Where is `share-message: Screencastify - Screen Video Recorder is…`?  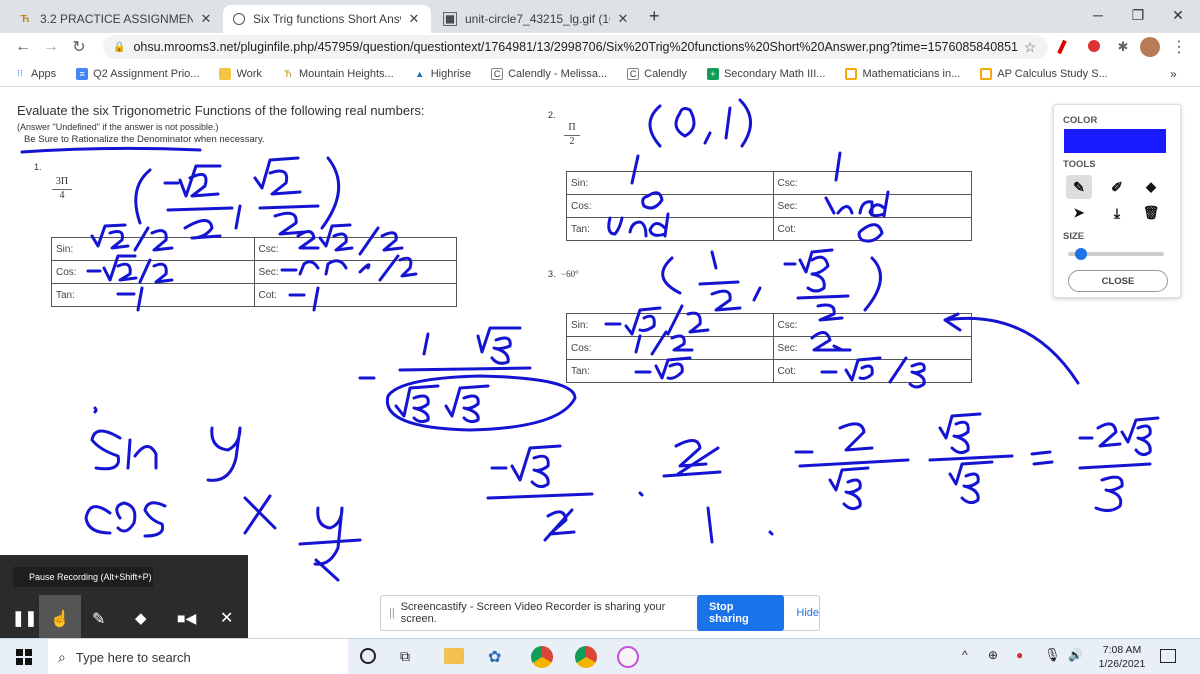
share-message: Screencastify - Screen Video Recorder is… is located at coordinates (533, 613).